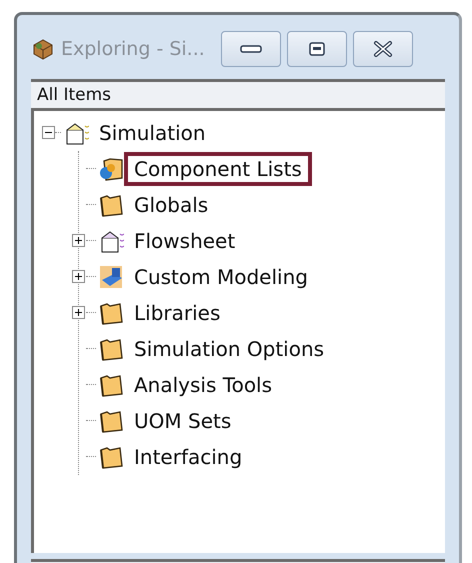 This screenshot has width=472, height=563. What do you see at coordinates (48, 133) in the screenshot?
I see `collapse-icon` at bounding box center [48, 133].